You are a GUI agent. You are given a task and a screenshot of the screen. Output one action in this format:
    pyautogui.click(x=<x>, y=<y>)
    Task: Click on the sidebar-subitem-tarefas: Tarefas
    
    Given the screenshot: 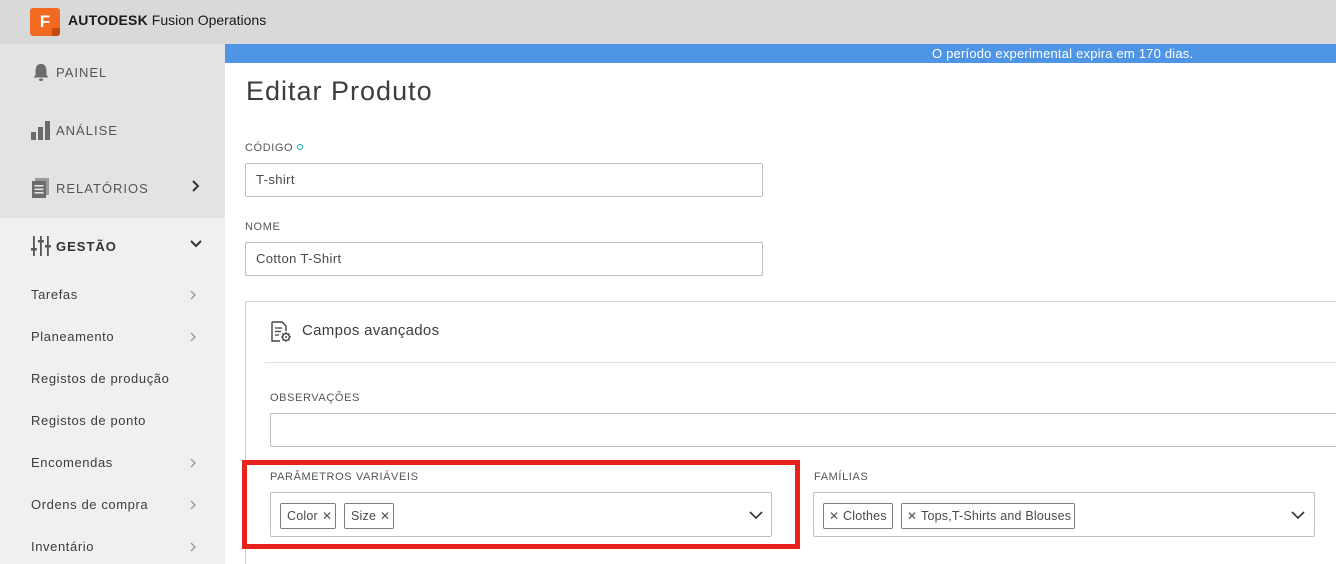 What is the action you would take?
    pyautogui.click(x=112, y=295)
    